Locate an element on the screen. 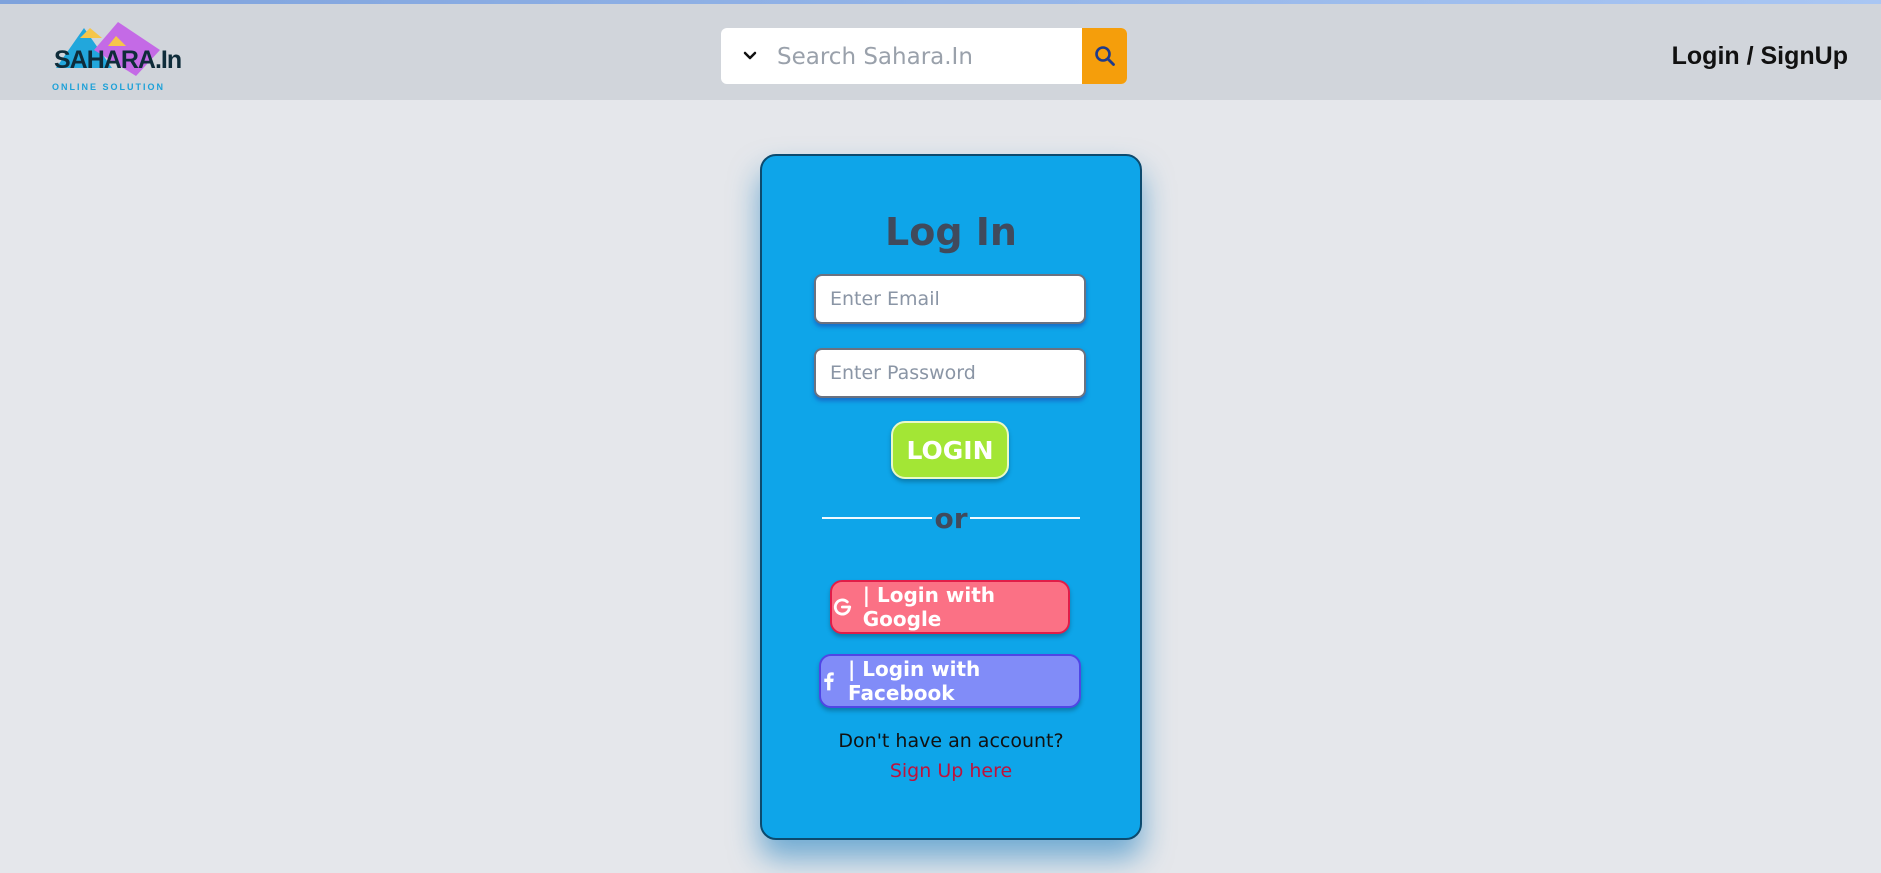  search-button is located at coordinates (1104, 56).